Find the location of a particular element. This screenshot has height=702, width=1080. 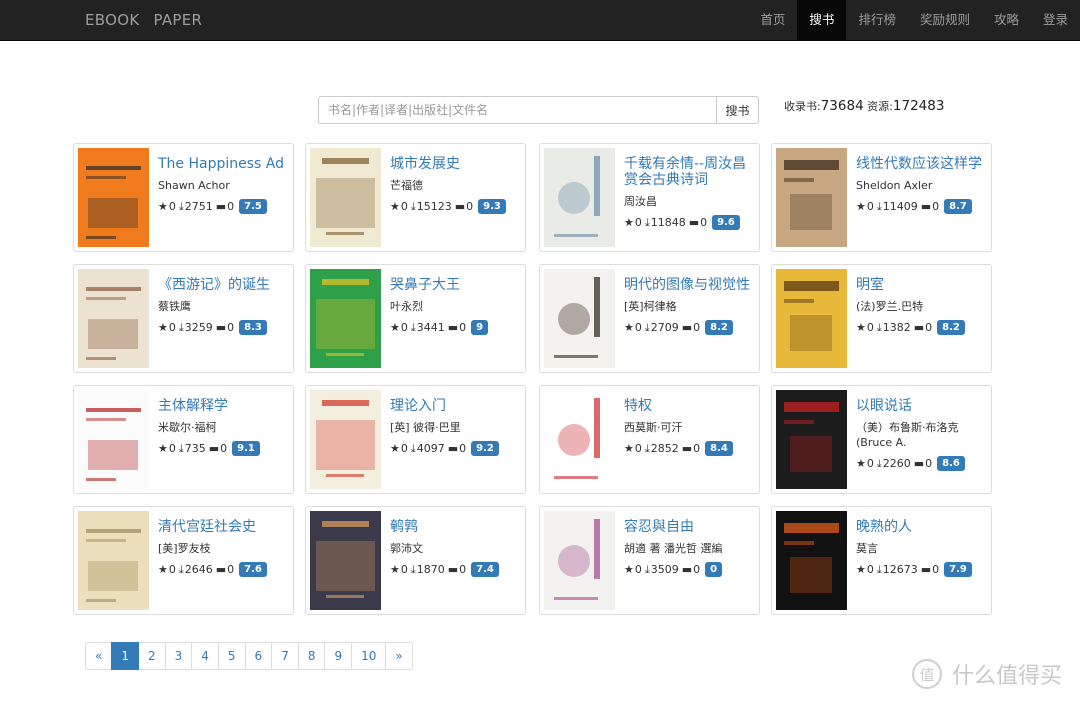

page-next-button: » is located at coordinates (399, 656).